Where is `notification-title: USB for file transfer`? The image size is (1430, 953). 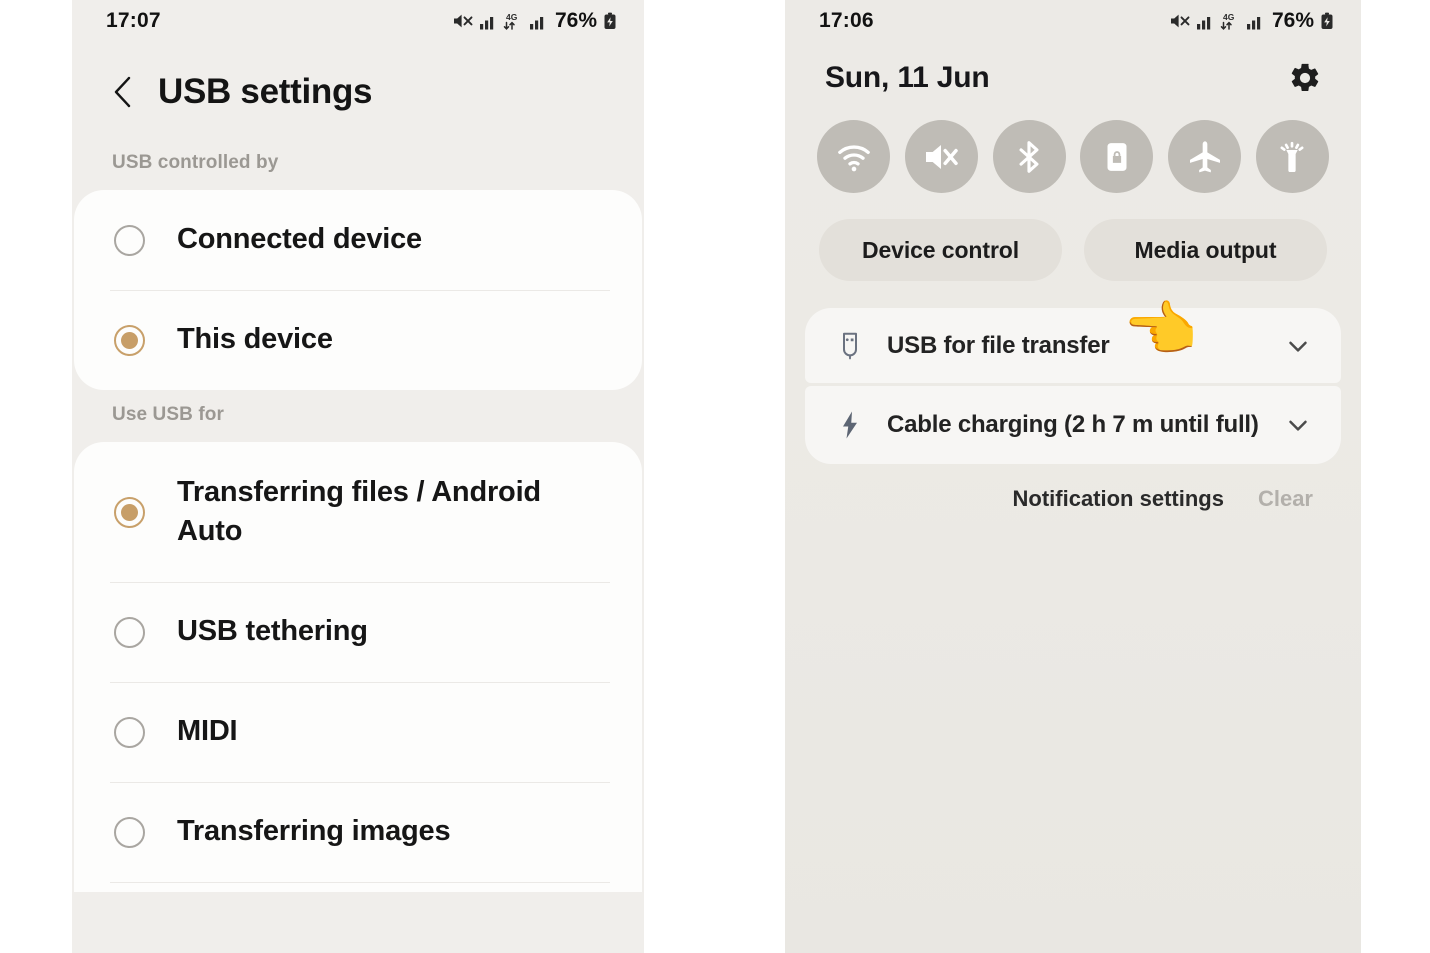 notification-title: USB for file transfer is located at coordinates (998, 345).